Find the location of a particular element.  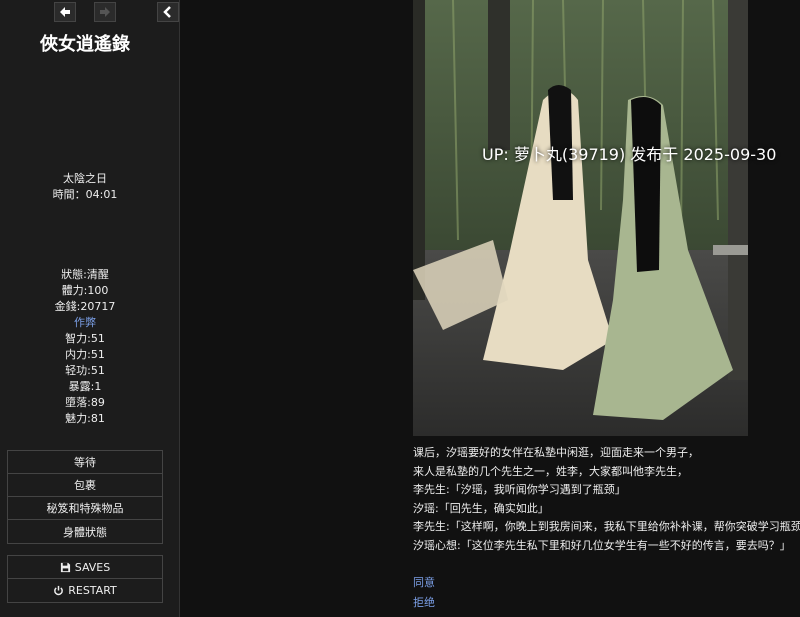

choice-agree: 同意 is located at coordinates (424, 582).